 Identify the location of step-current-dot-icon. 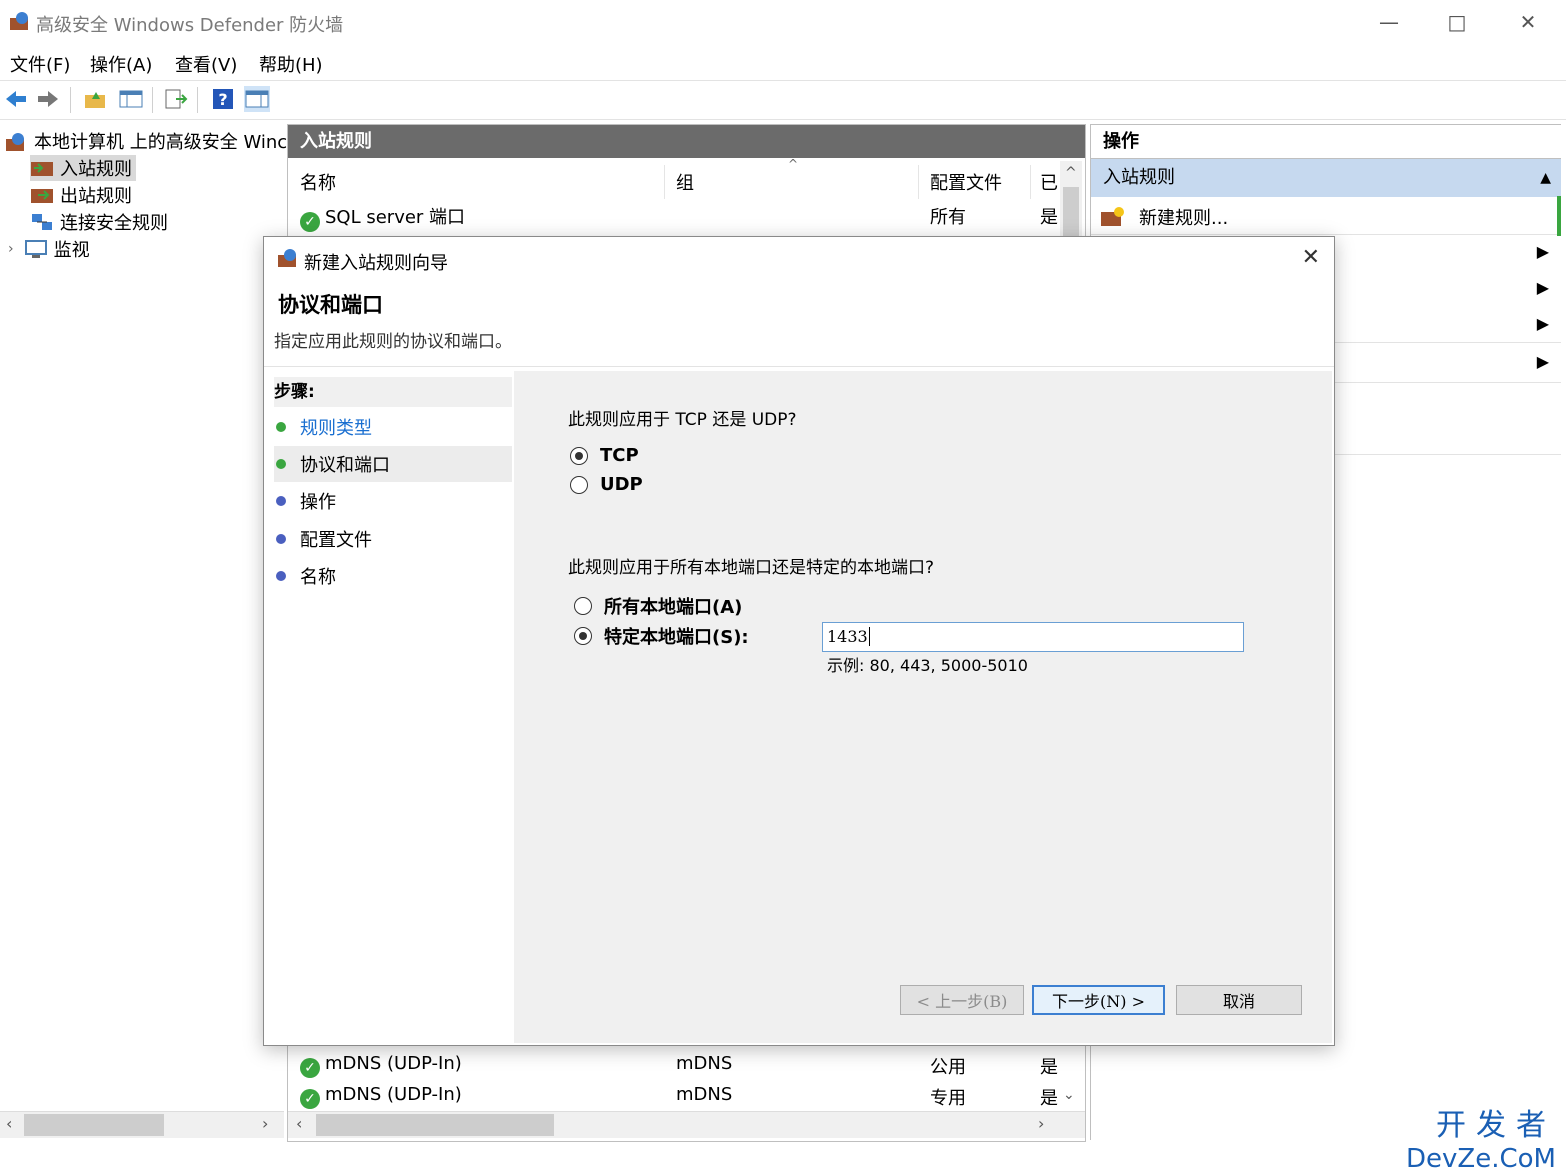
(281, 464).